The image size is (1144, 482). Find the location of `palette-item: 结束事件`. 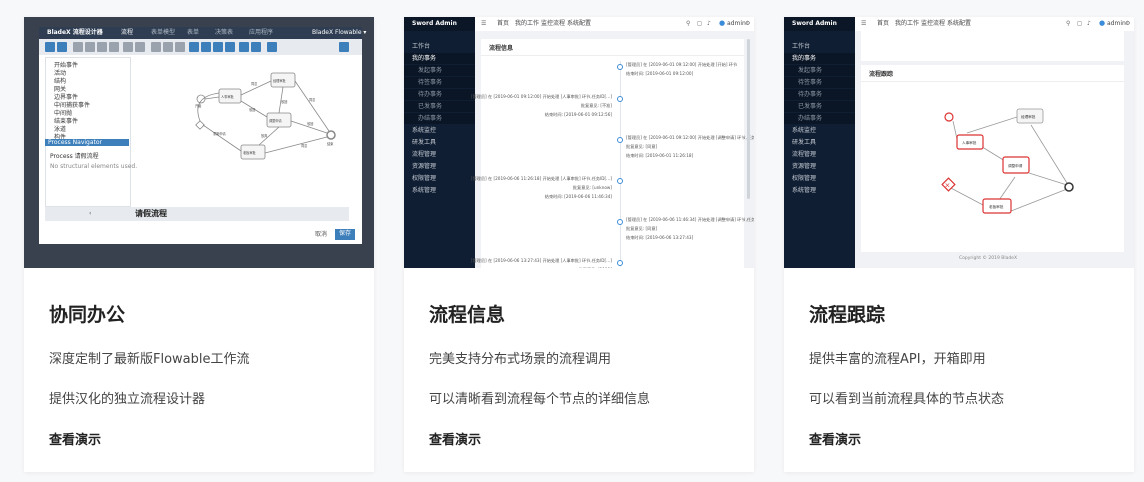

palette-item: 结束事件 is located at coordinates (66, 122).